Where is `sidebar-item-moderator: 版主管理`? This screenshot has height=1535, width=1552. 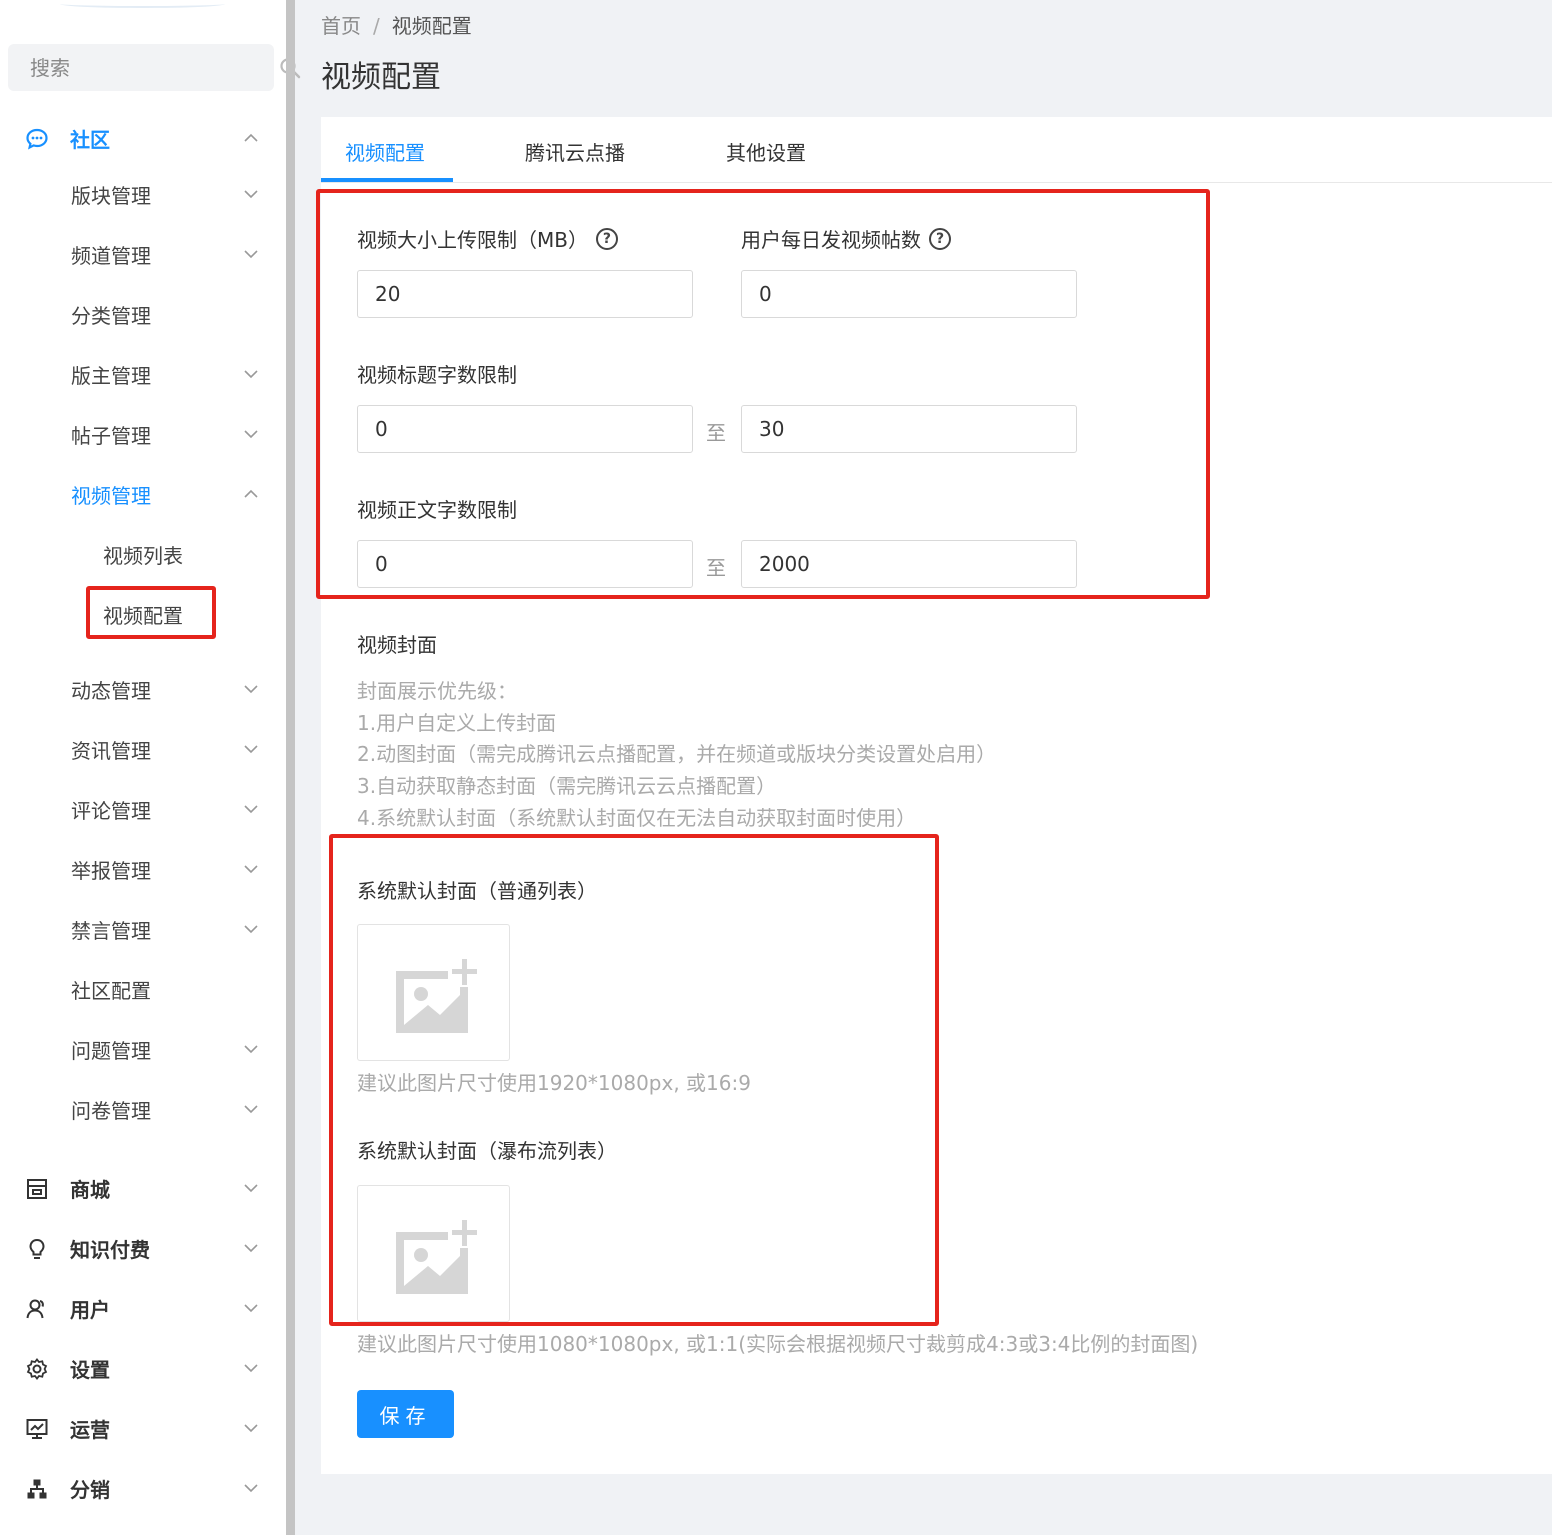 sidebar-item-moderator: 版主管理 is located at coordinates (143, 374).